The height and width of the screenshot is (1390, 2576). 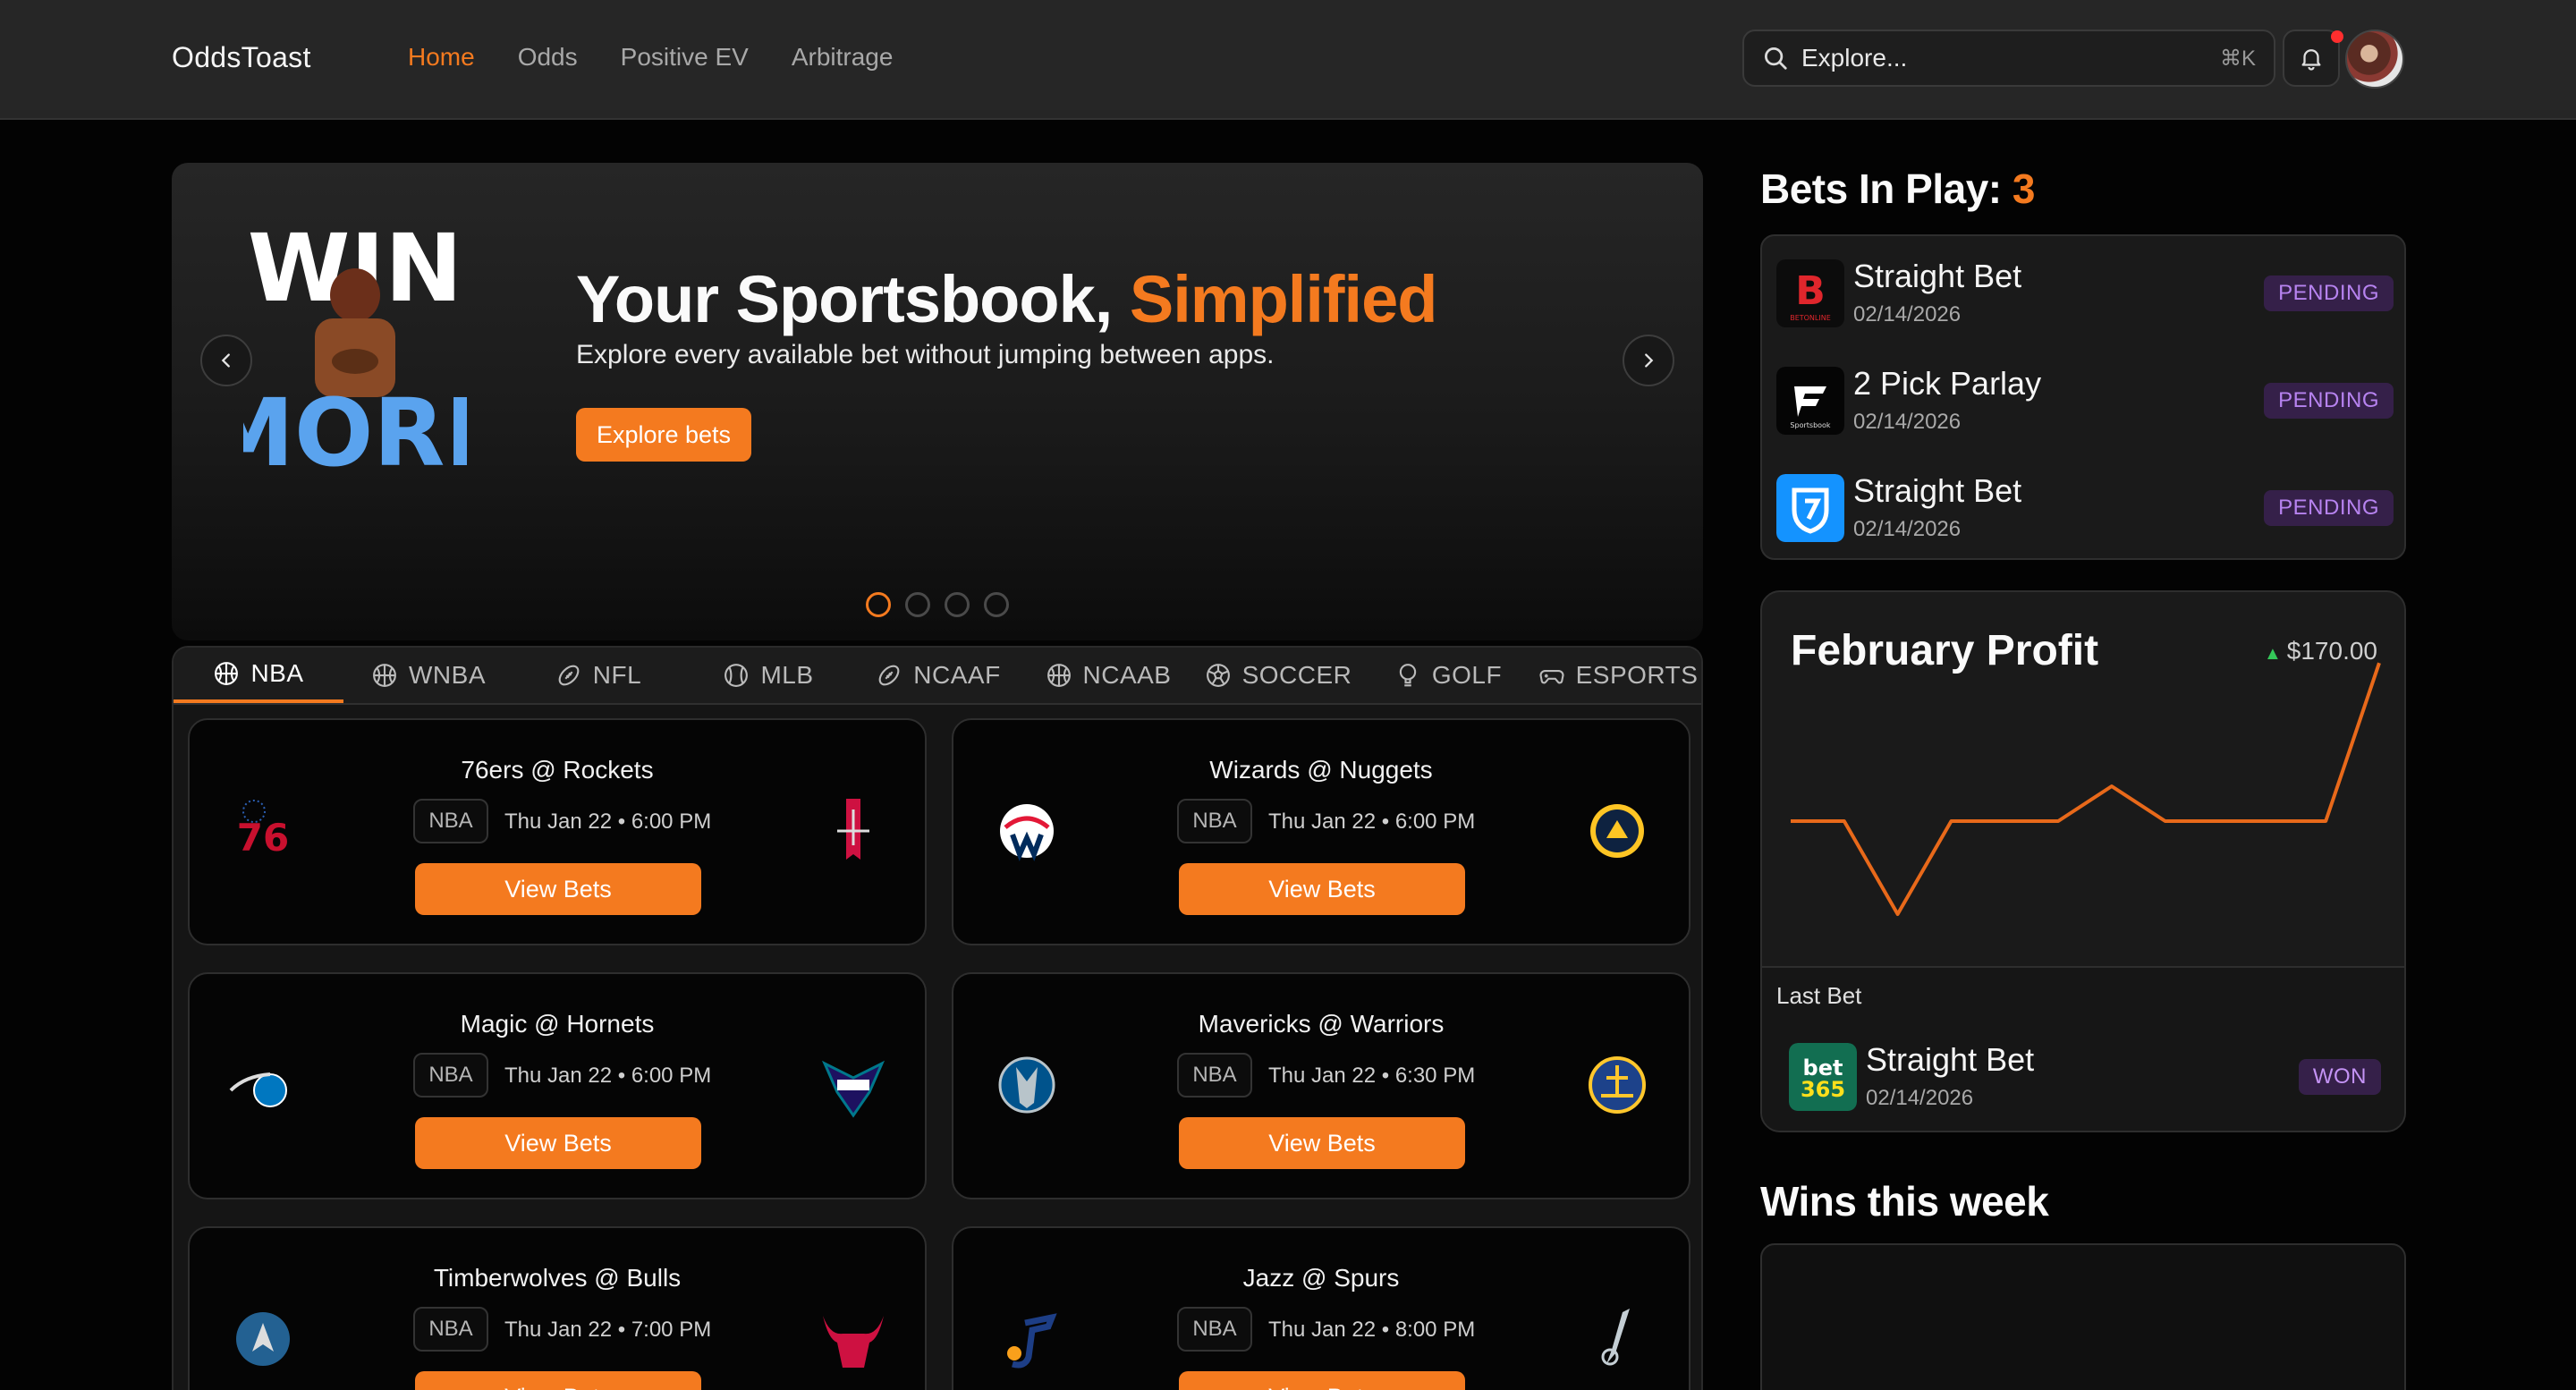 I want to click on hero-title-accent: Simplified, so click(x=1283, y=299).